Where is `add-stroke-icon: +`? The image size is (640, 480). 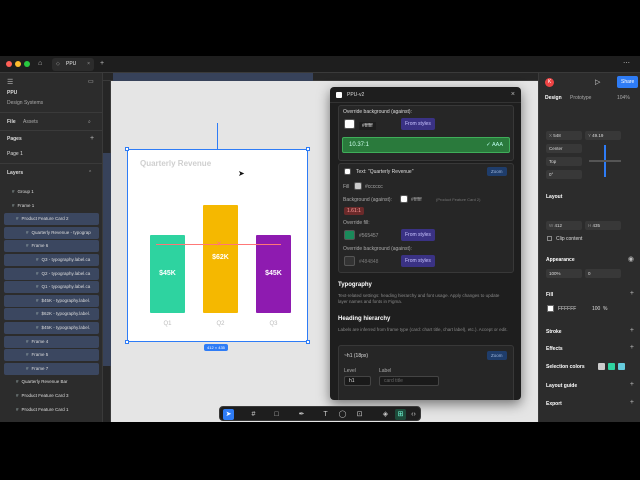
add-stroke-icon: + is located at coordinates (632, 330).